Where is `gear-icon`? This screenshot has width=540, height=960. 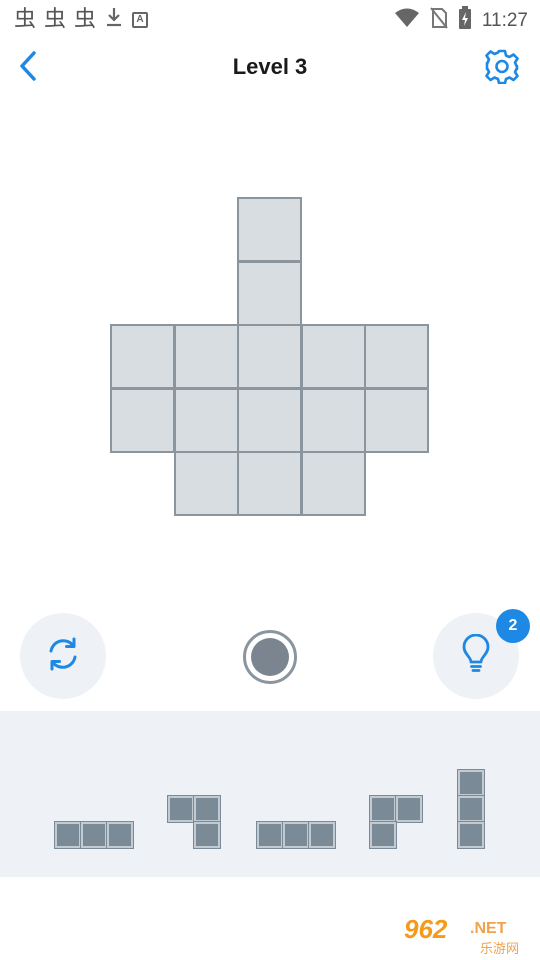
gear-icon is located at coordinates (502, 68).